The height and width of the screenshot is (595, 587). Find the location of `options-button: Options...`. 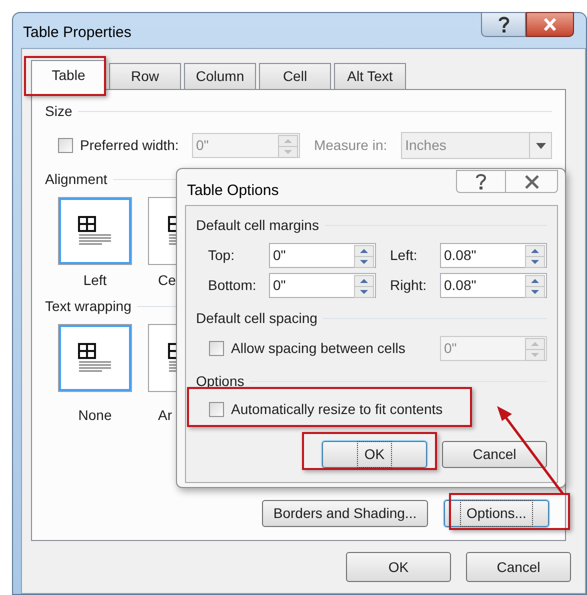

options-button: Options... is located at coordinates (496, 513).